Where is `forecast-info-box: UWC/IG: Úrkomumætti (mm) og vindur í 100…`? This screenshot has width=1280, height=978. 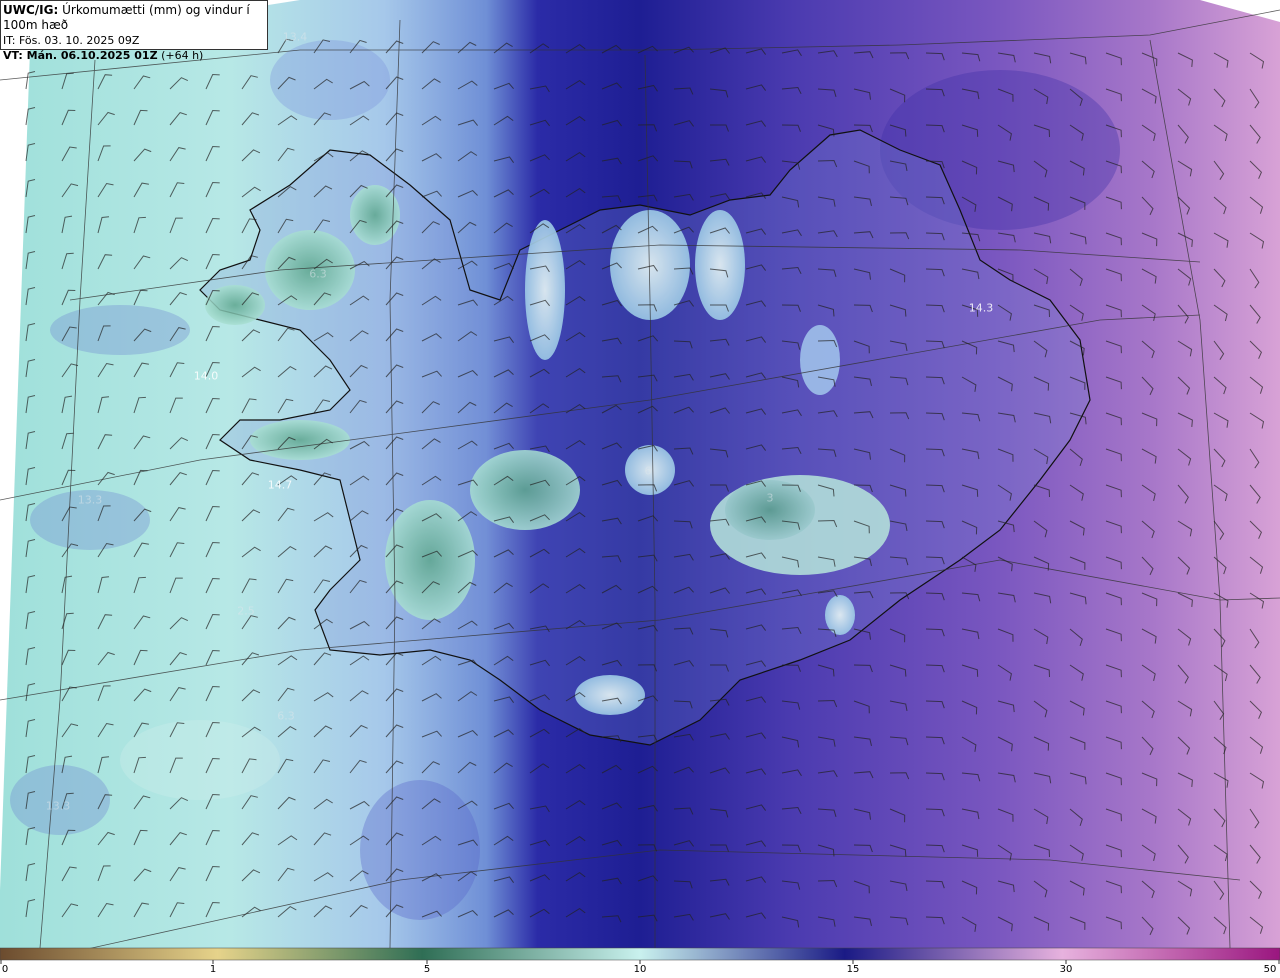
forecast-info-box: UWC/IG: Úrkomumætti (mm) og vindur í 100… is located at coordinates (134, 31).